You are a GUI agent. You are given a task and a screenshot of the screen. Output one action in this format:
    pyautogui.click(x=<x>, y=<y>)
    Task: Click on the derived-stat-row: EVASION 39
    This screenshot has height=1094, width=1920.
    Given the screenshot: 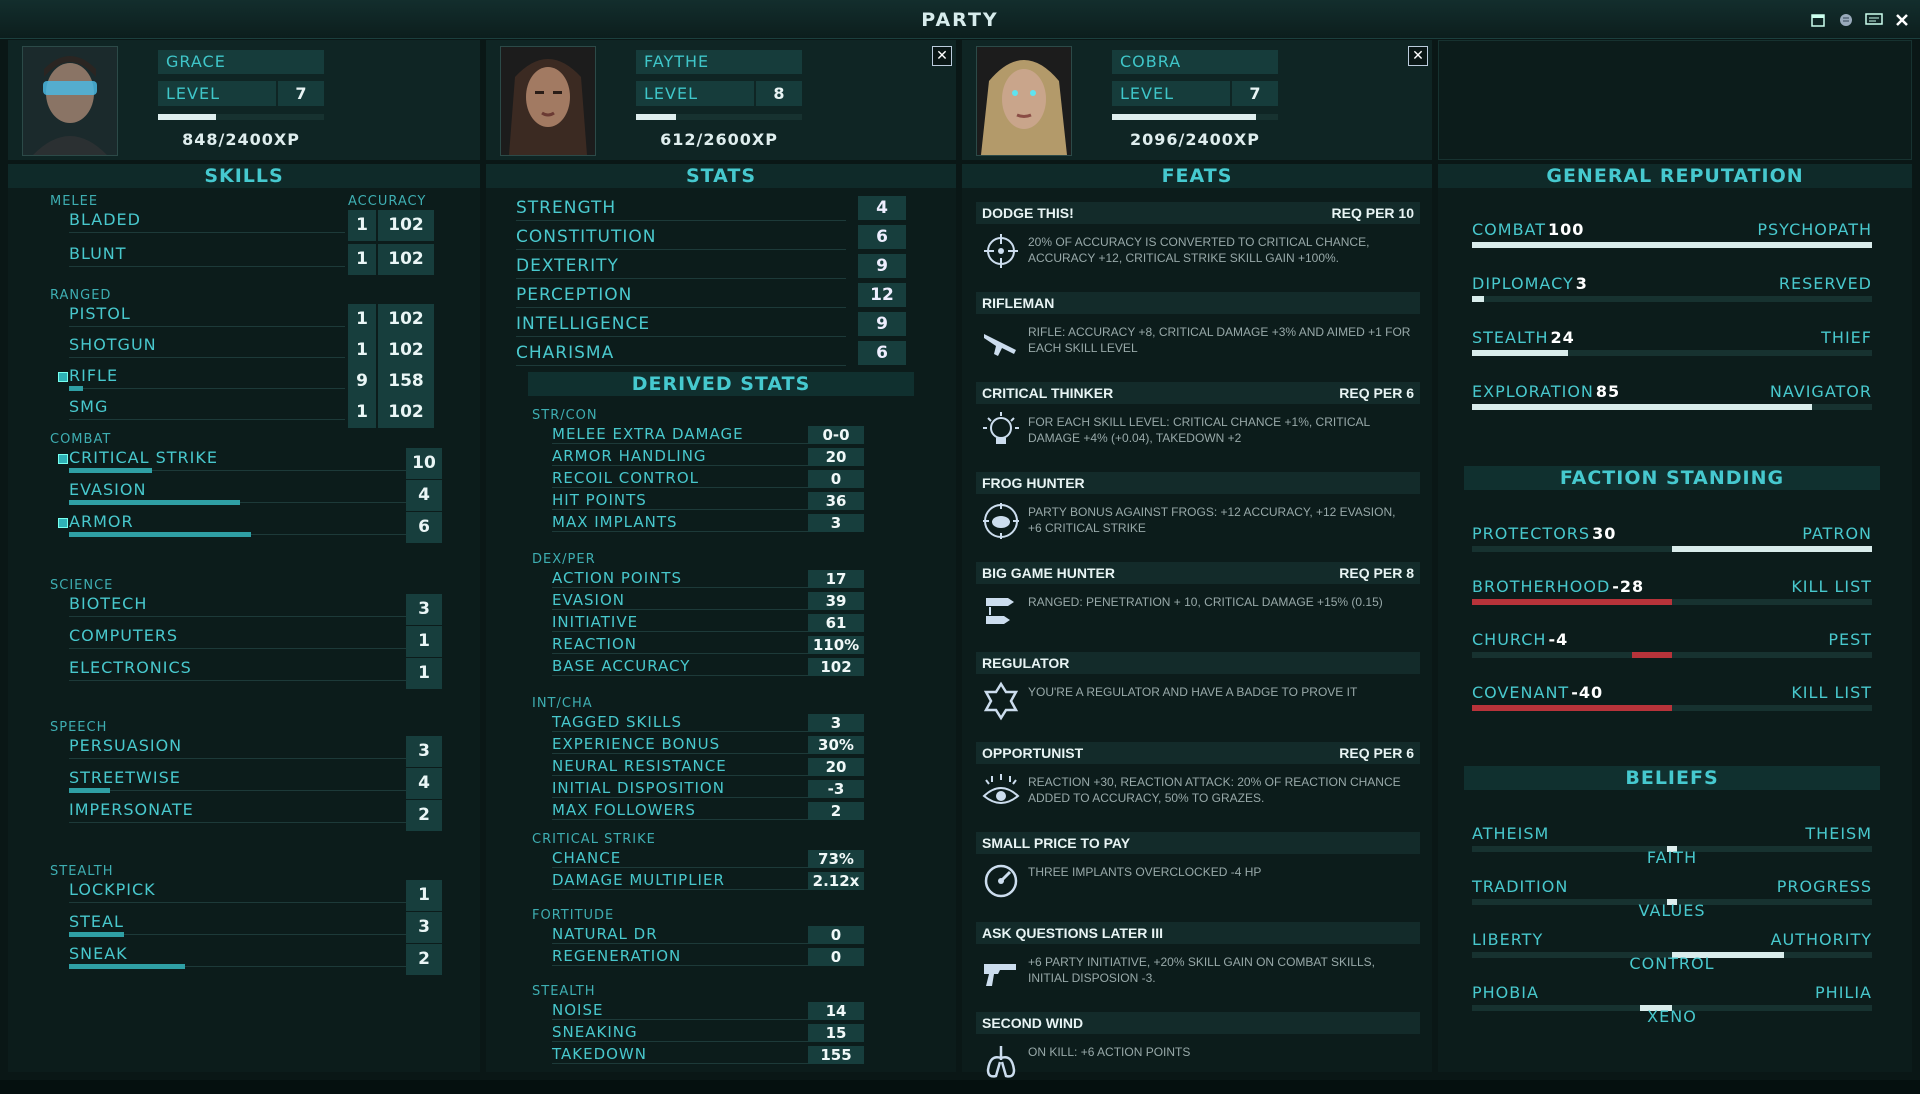 What is the action you would take?
    pyautogui.click(x=738, y=601)
    